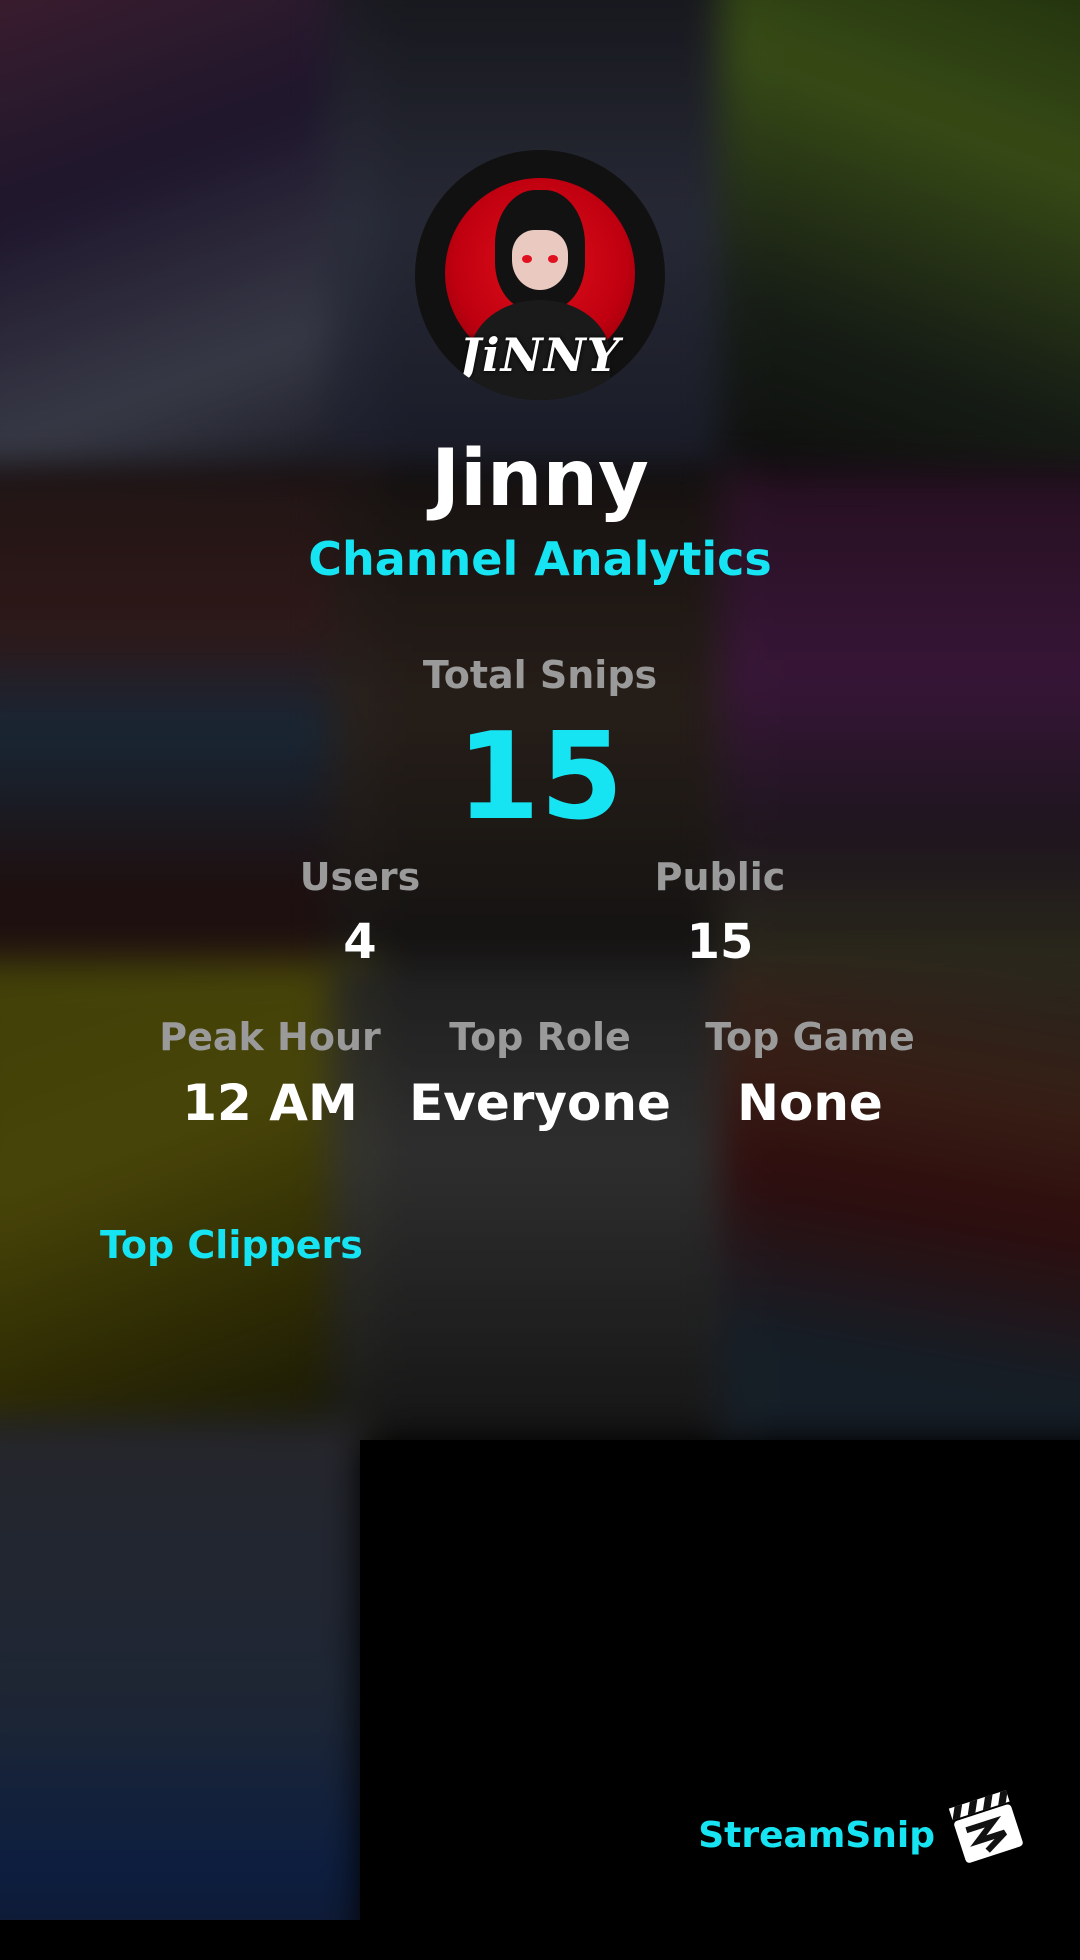  Describe the element at coordinates (540, 559) in the screenshot. I see `page-subtitle: Channel Analytics` at that location.